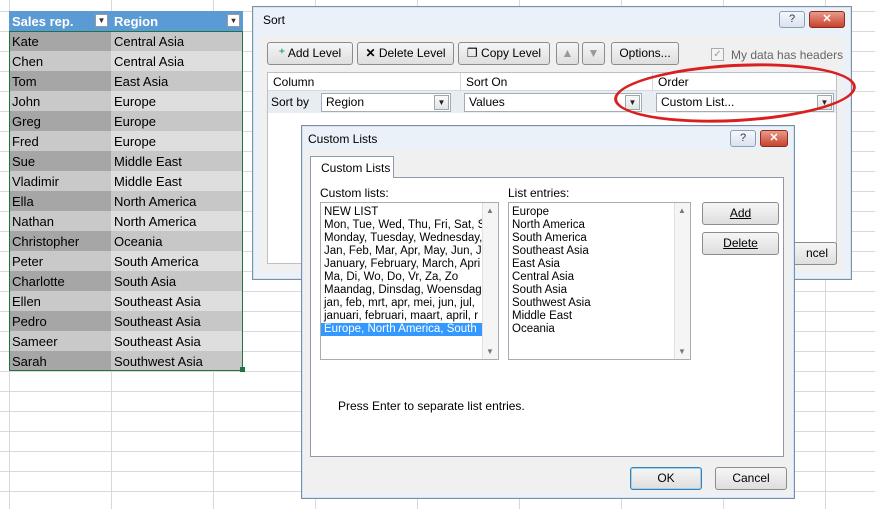  Describe the element at coordinates (60, 281) in the screenshot. I see `cell-sales-rep: Charlotte` at that location.